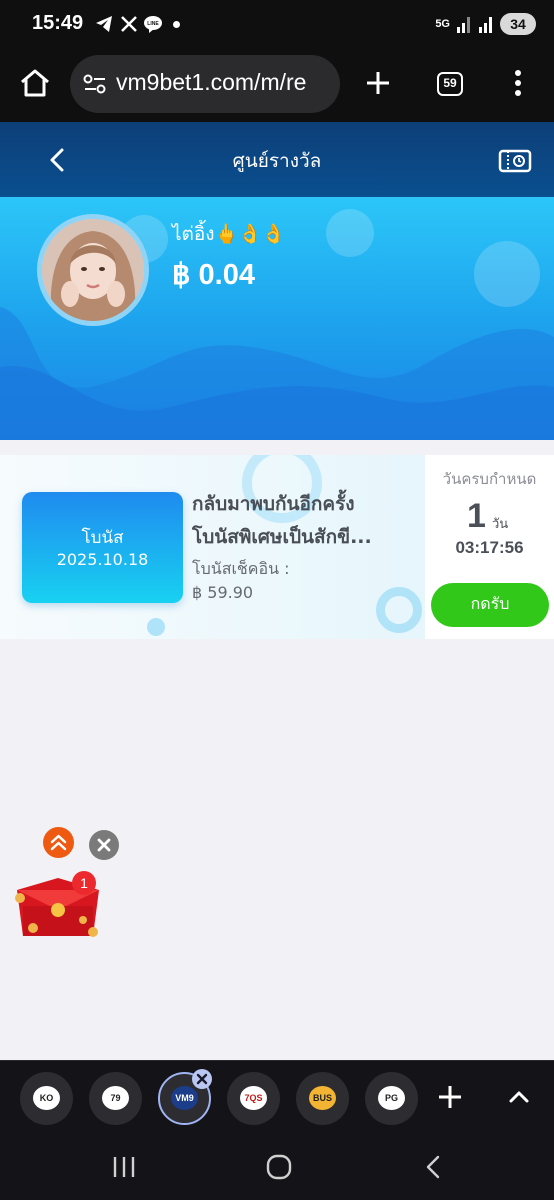 The height and width of the screenshot is (1200, 554). I want to click on red-packet-badge: 1, so click(84, 883).